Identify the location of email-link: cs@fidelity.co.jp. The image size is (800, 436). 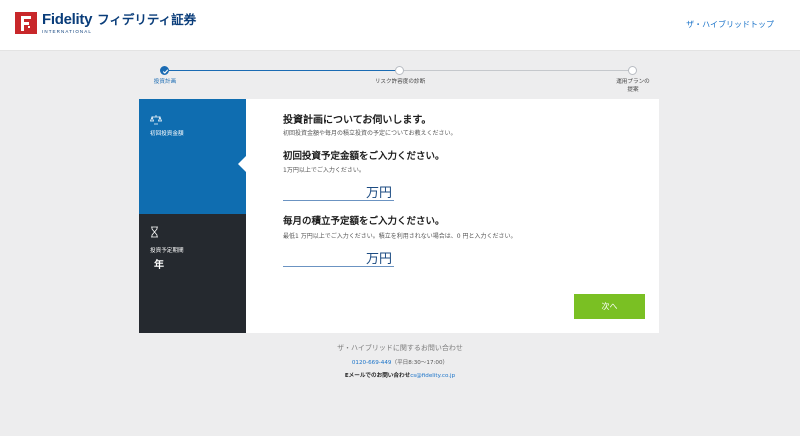
(432, 376).